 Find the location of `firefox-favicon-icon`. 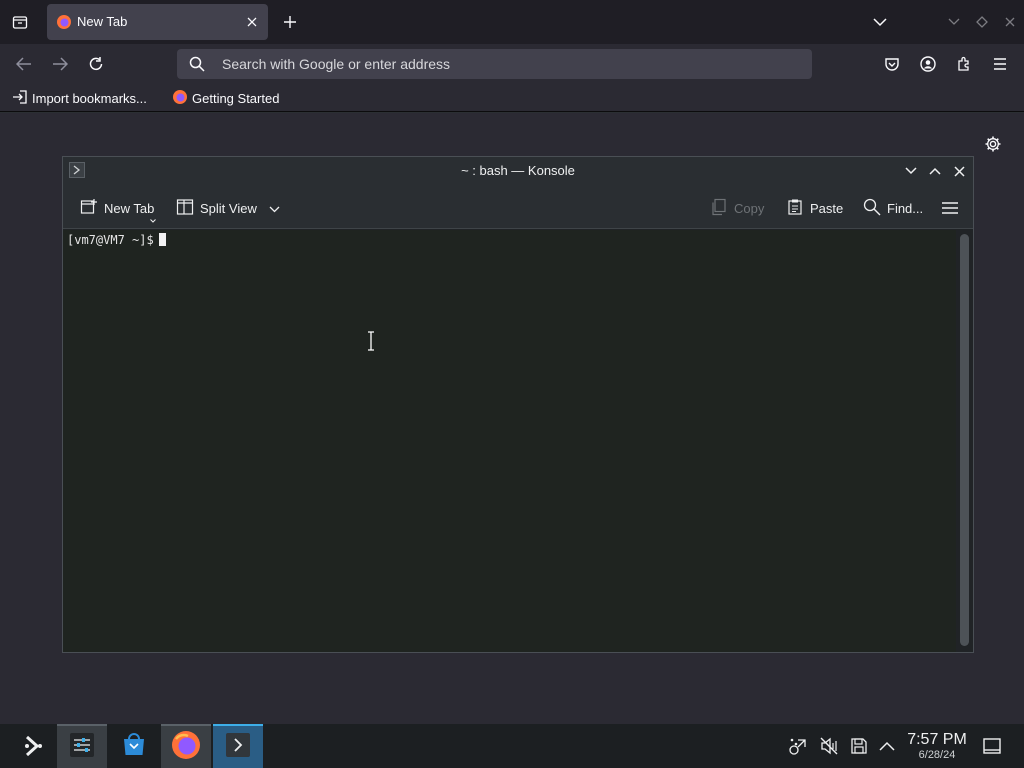

firefox-favicon-icon is located at coordinates (64, 22).